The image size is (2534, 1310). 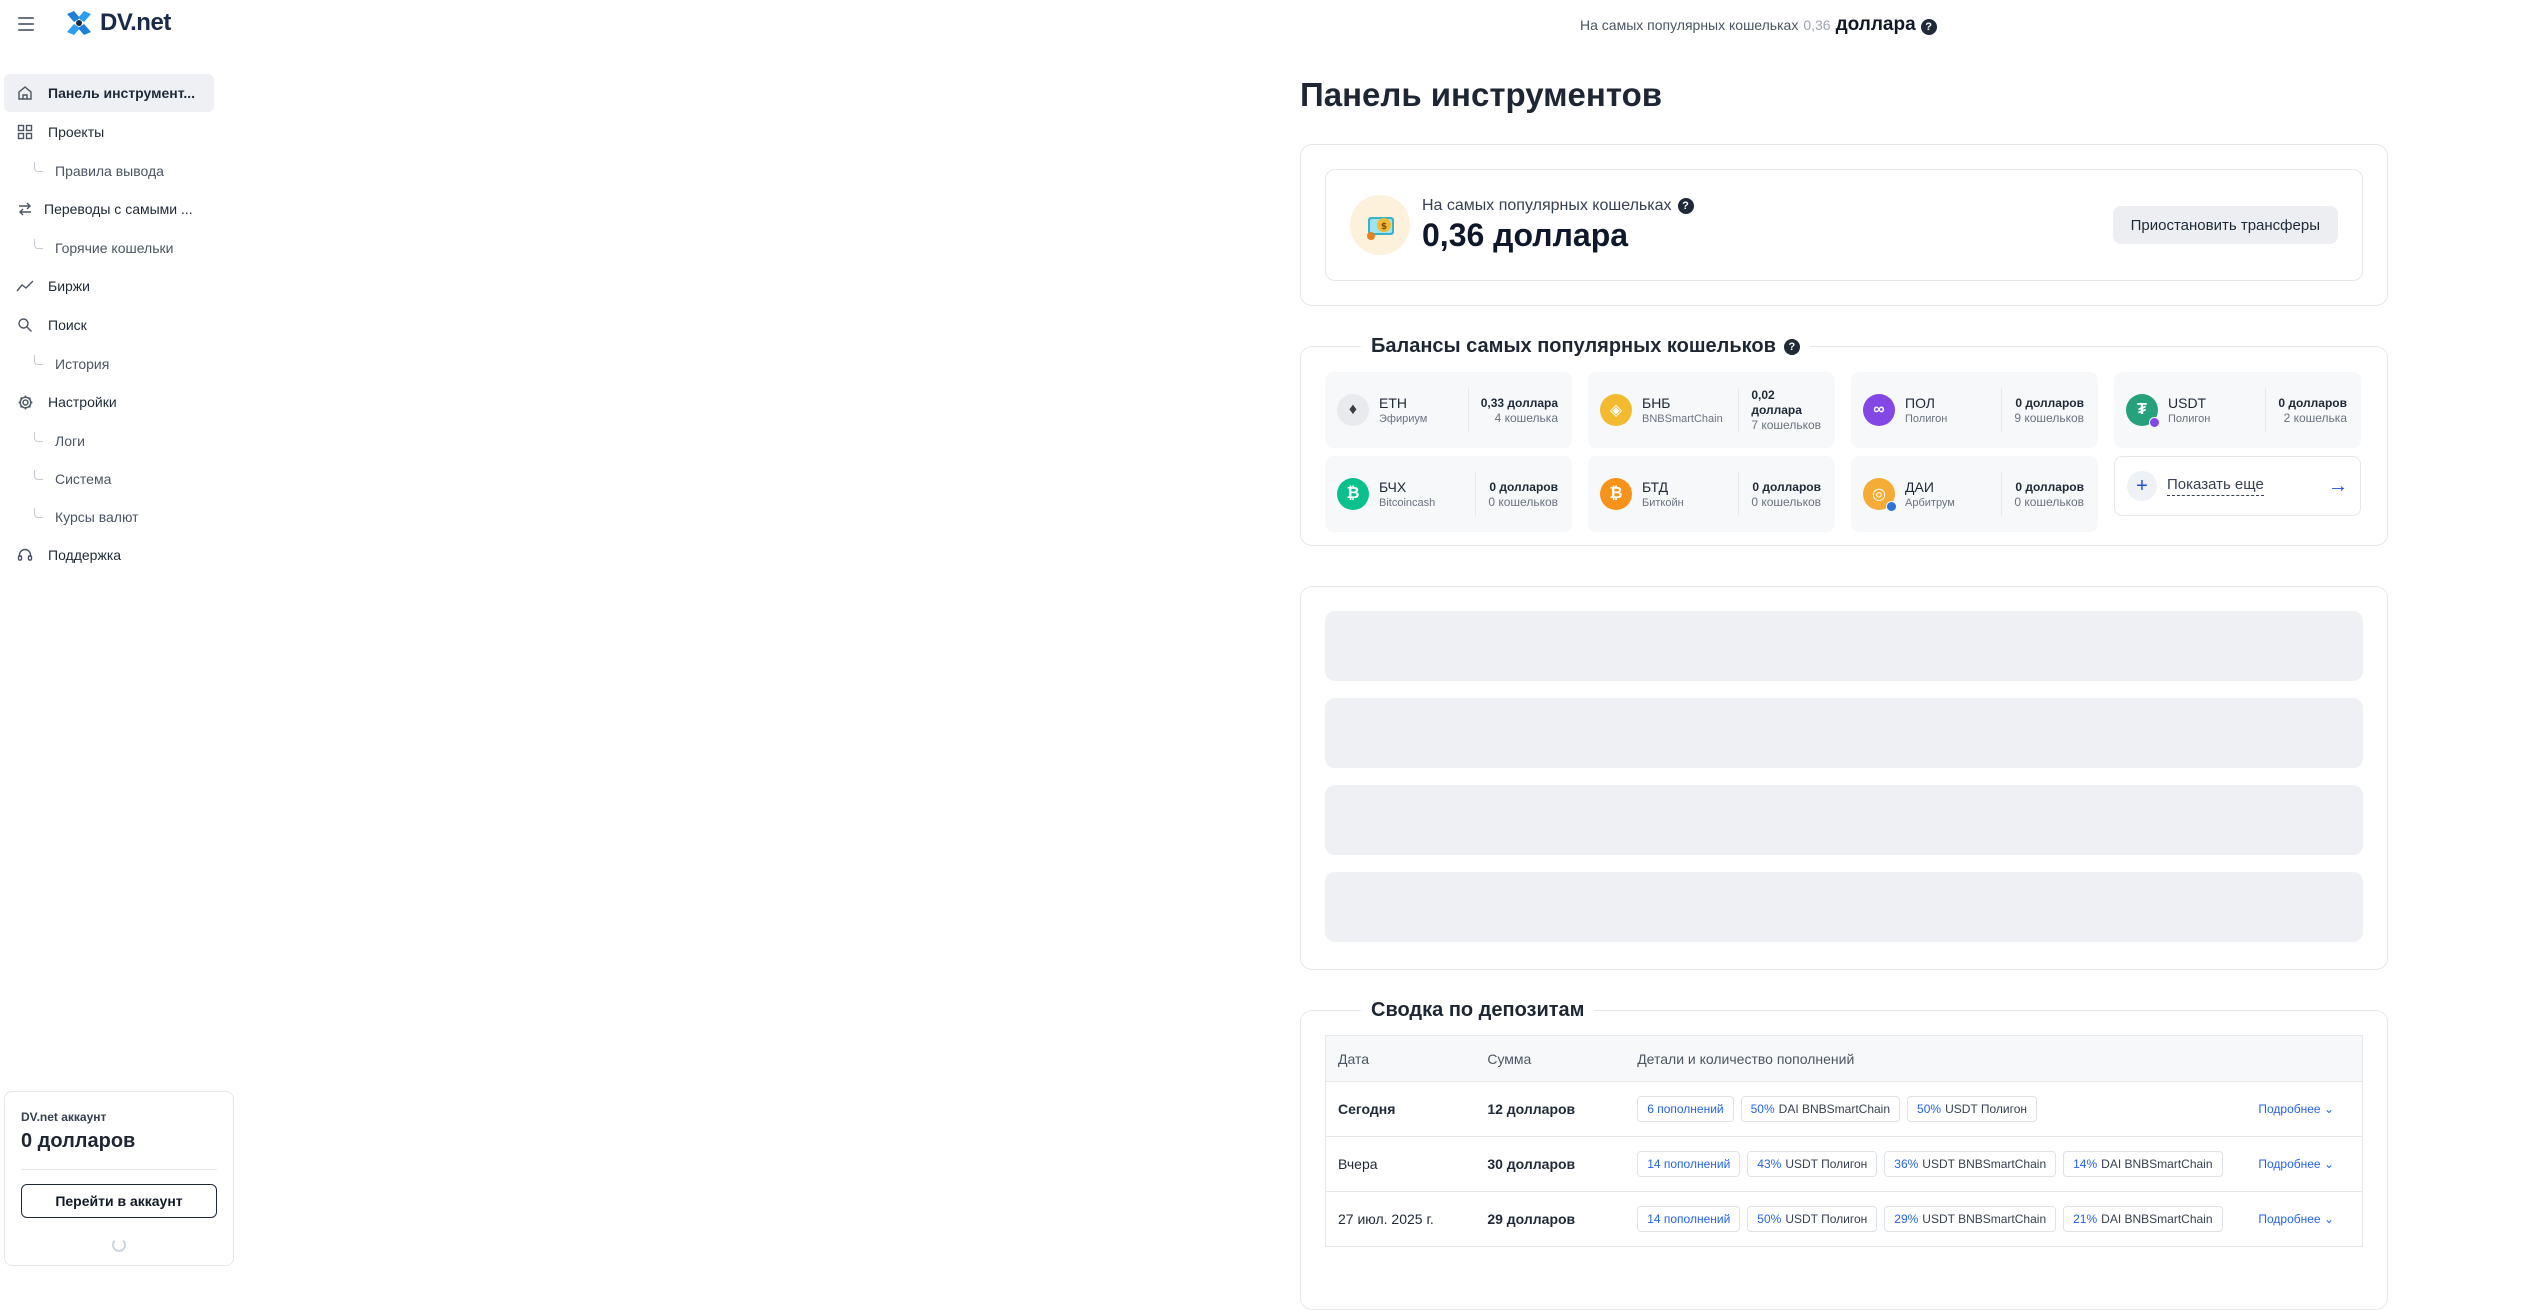 I want to click on logo: DV.net, so click(x=117, y=23).